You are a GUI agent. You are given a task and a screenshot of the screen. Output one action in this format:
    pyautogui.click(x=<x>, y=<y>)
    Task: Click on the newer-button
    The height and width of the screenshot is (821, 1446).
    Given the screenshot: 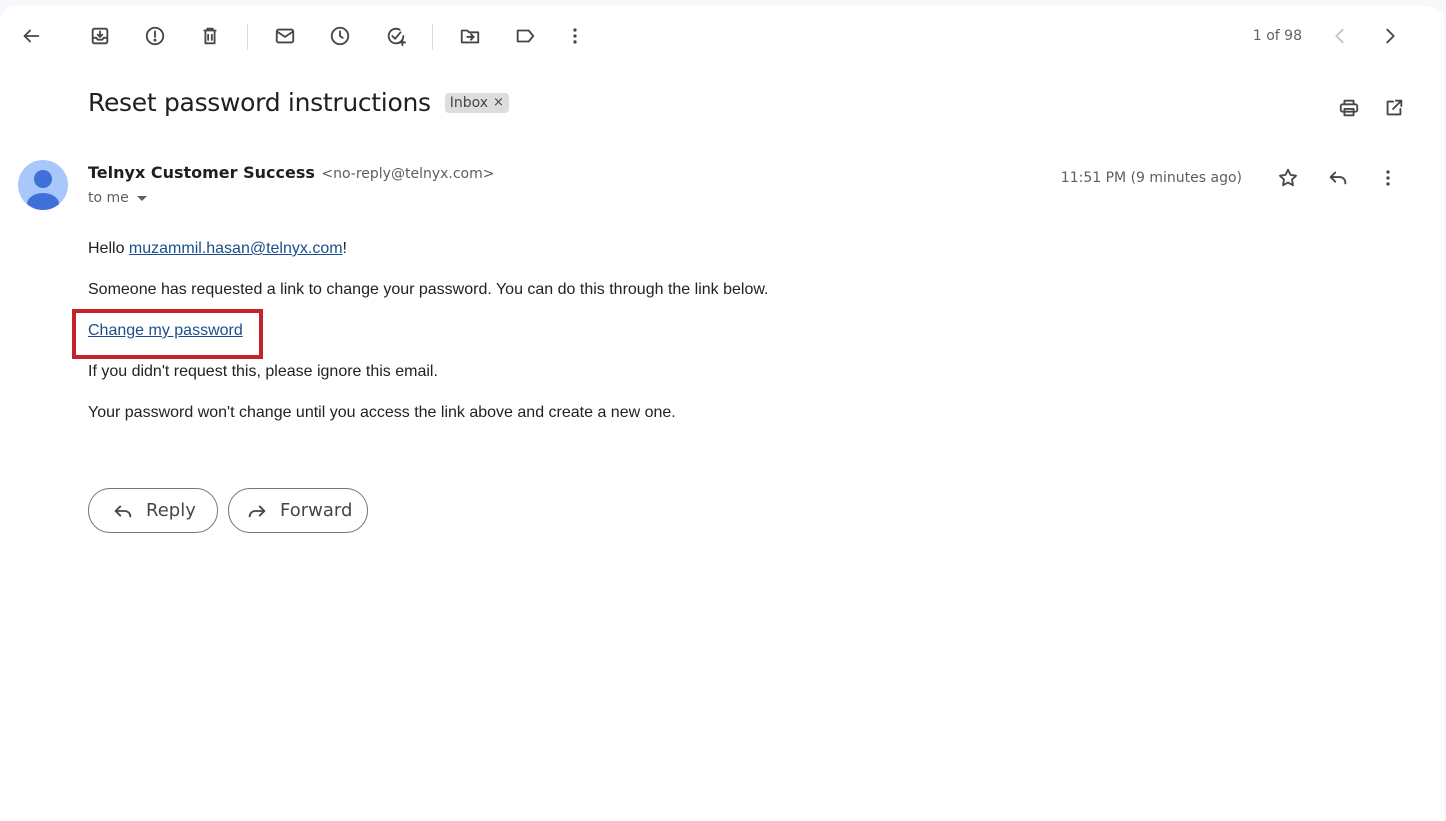 What is the action you would take?
    pyautogui.click(x=1340, y=36)
    